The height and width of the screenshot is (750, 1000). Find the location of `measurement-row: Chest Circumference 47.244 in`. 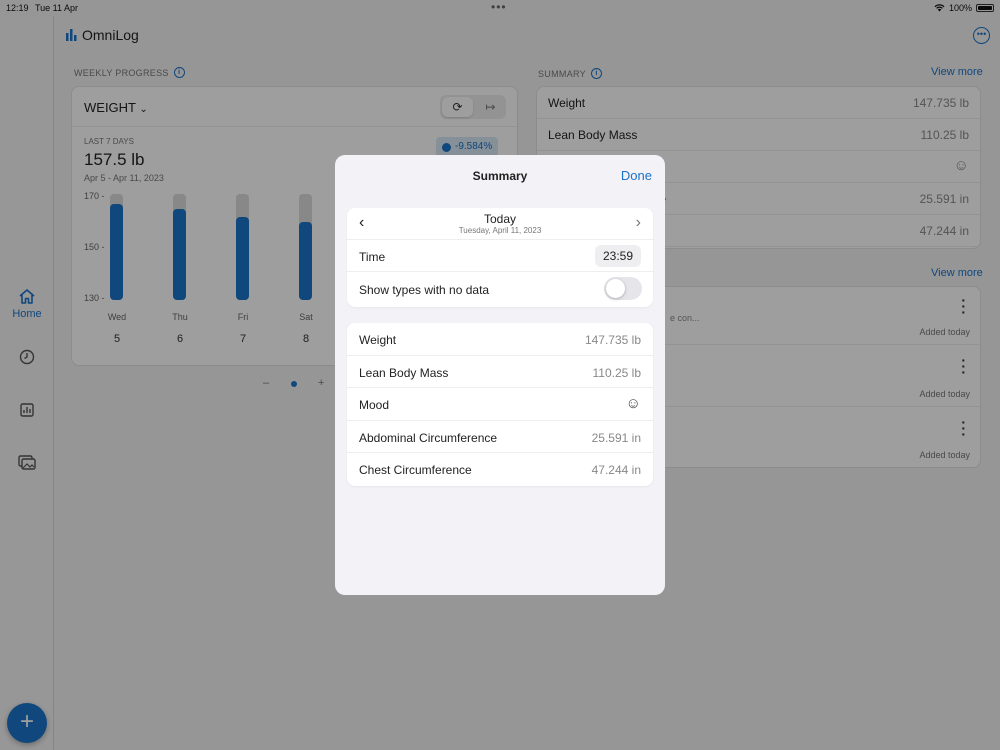

measurement-row: Chest Circumference 47.244 in is located at coordinates (500, 469).